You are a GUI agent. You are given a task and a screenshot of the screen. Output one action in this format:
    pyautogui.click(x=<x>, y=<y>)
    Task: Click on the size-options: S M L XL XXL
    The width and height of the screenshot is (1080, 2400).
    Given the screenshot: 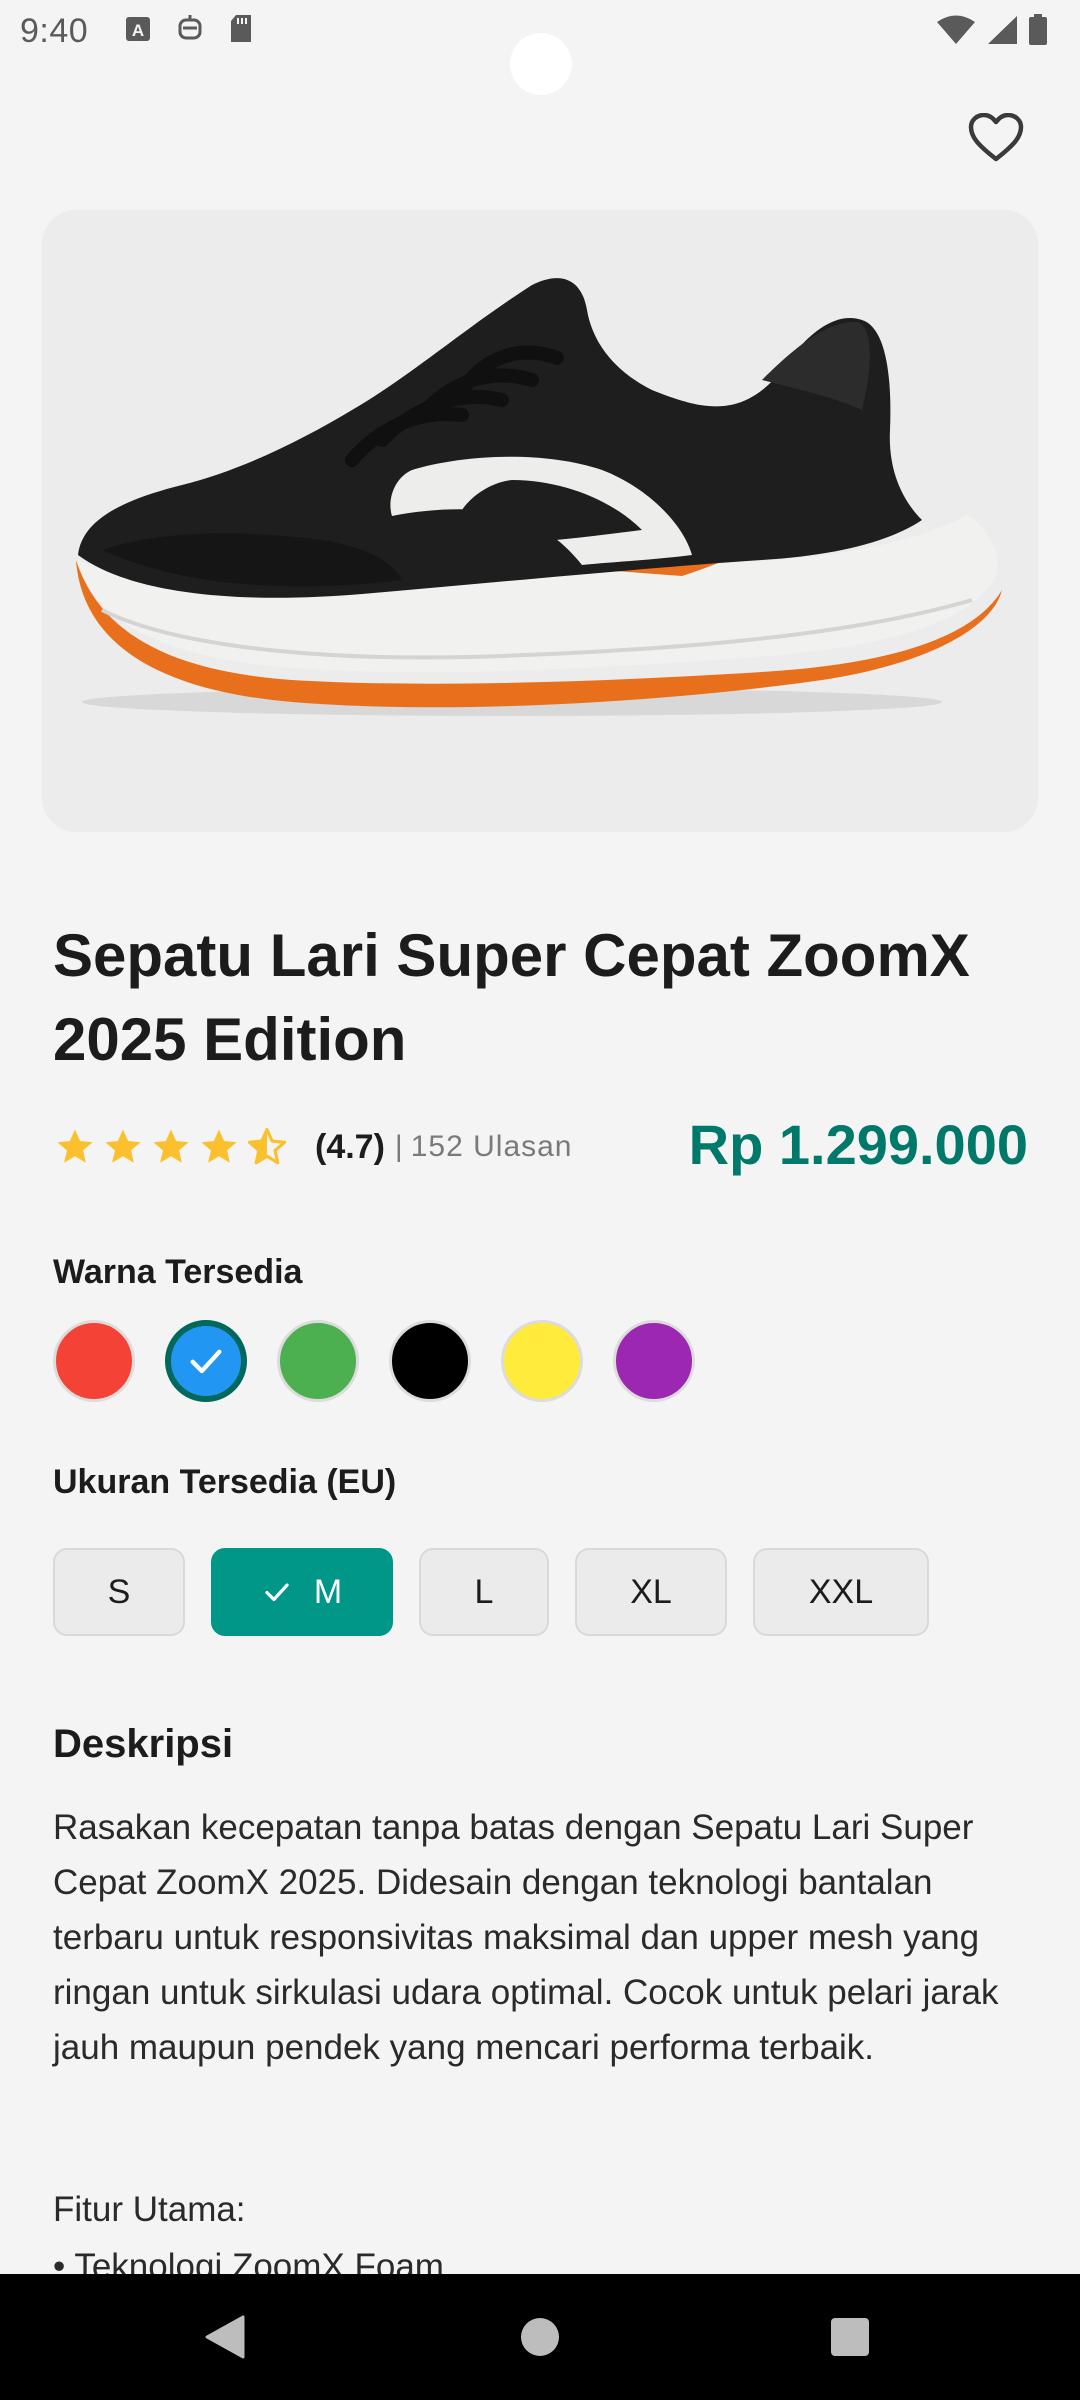 What is the action you would take?
    pyautogui.click(x=491, y=1592)
    